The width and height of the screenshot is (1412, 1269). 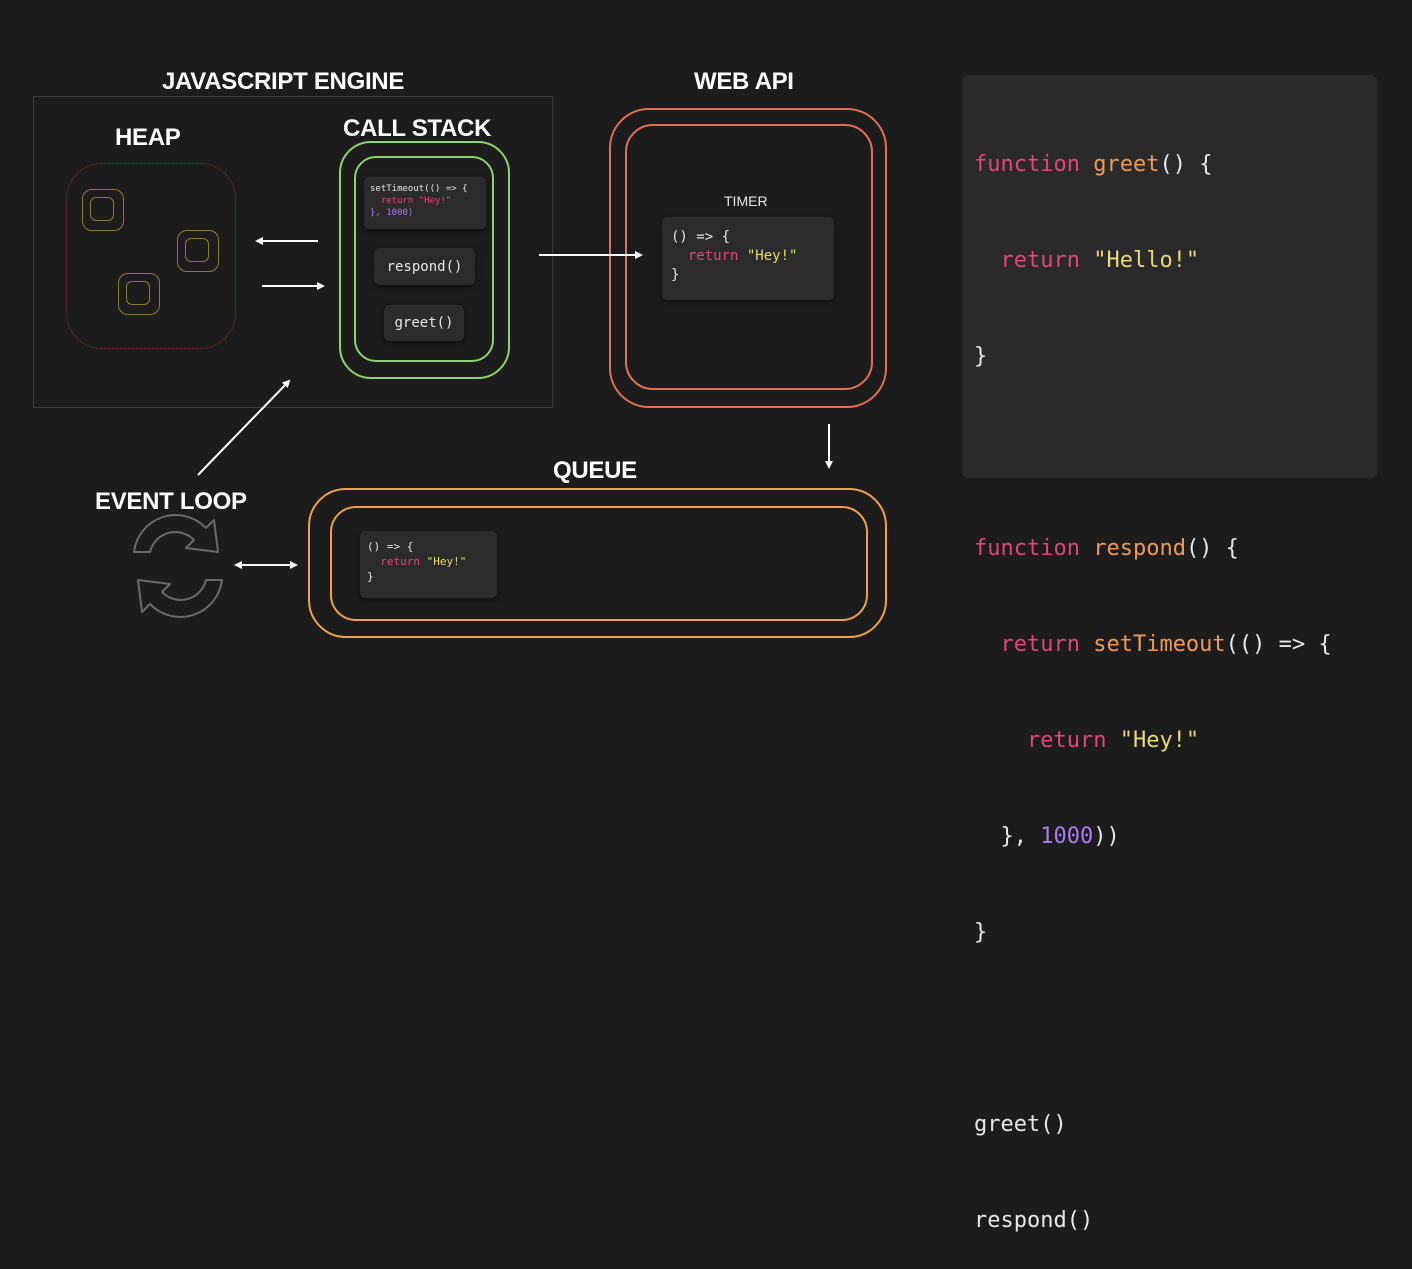 I want to click on code-token: setTimeout, so click(x=1159, y=644).